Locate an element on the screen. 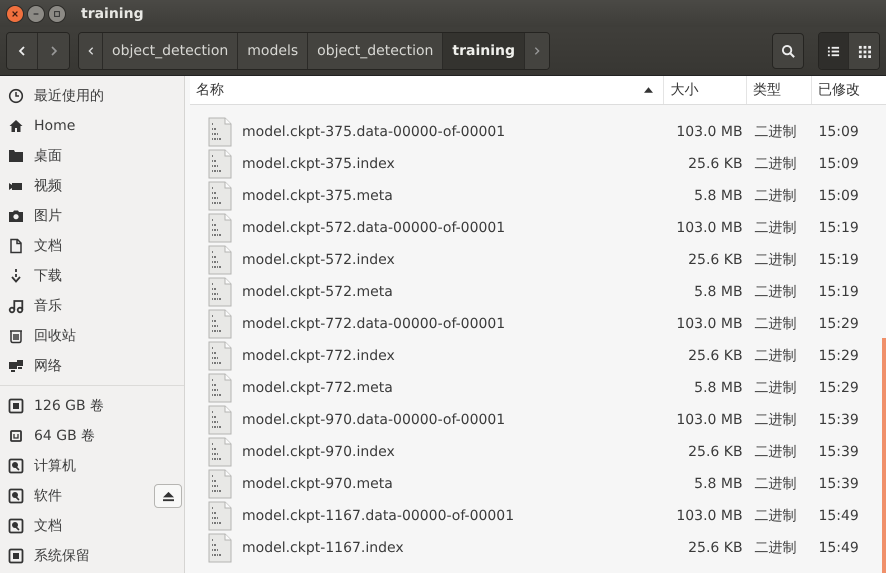  breadcrumb-button: models is located at coordinates (273, 51).